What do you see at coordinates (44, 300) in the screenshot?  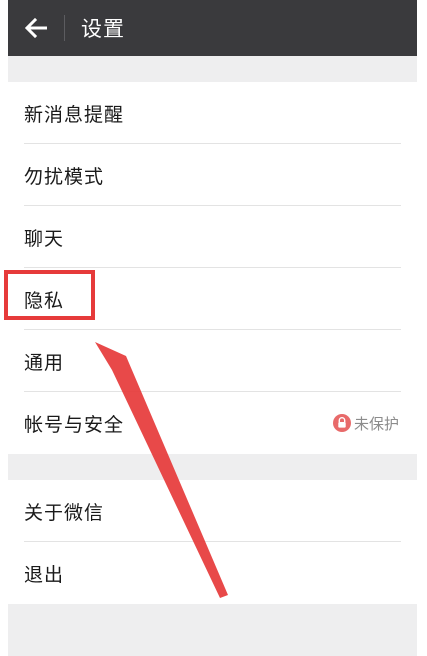 I see `settings-item-label: 隐私` at bounding box center [44, 300].